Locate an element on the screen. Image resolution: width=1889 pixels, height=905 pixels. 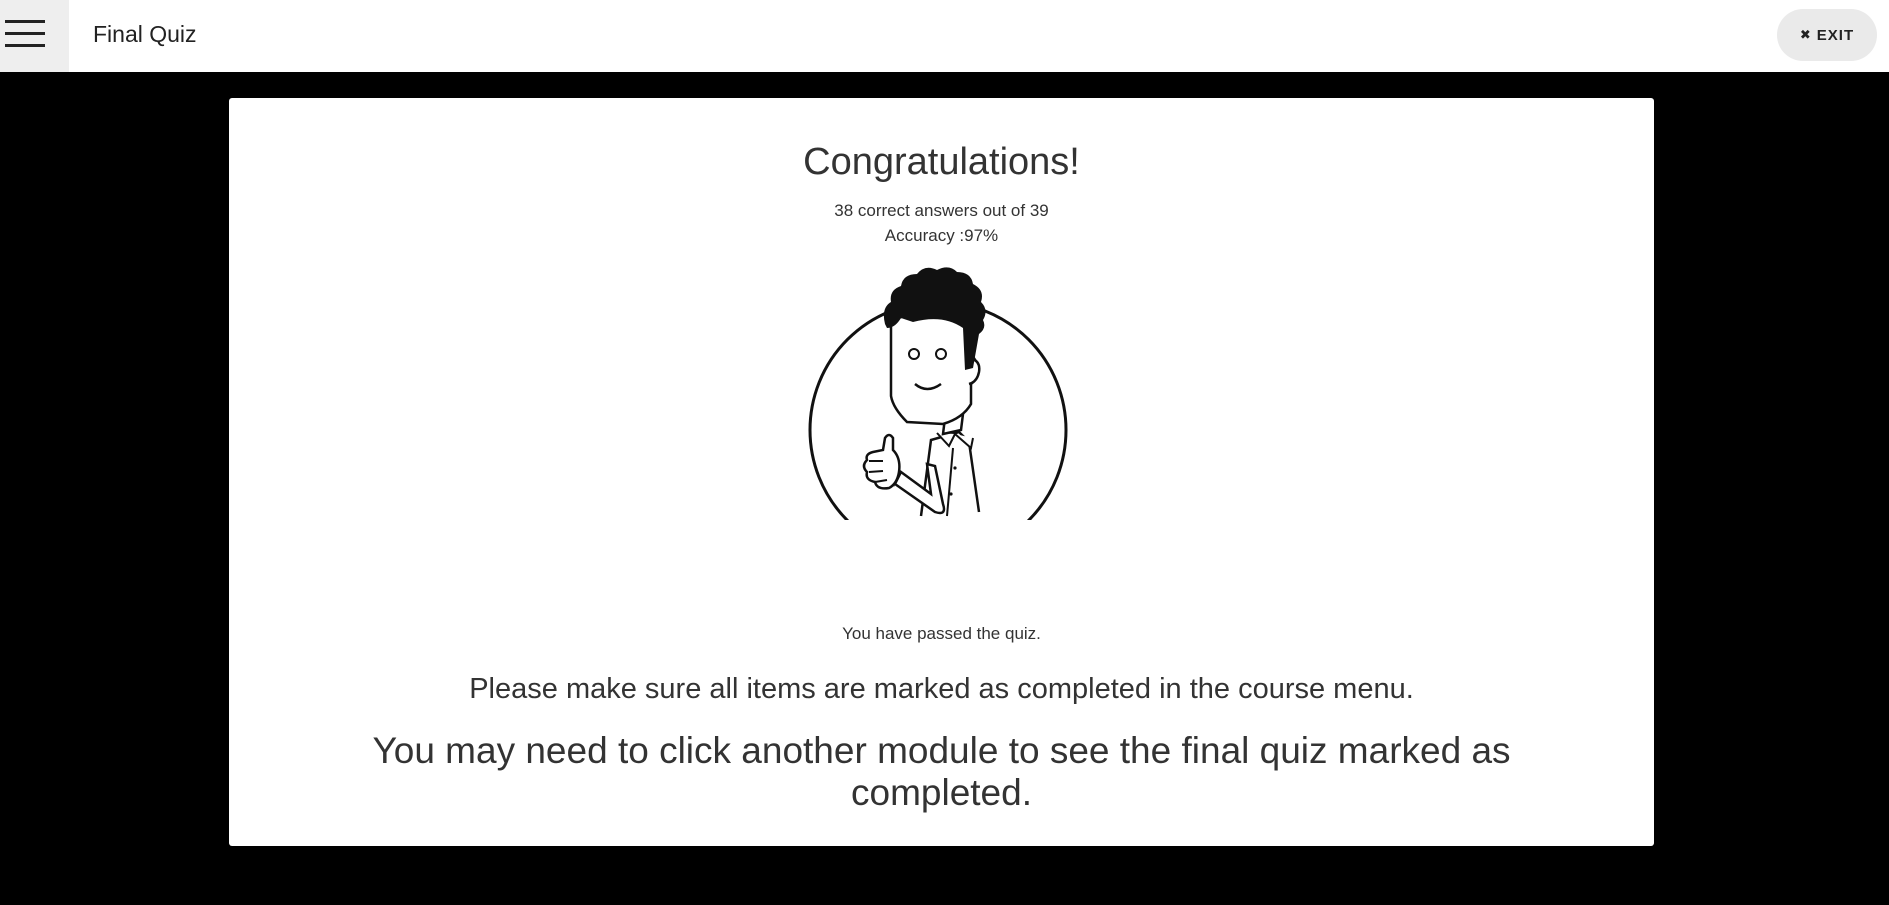
exit-button: ✖ EXIT is located at coordinates (1827, 35).